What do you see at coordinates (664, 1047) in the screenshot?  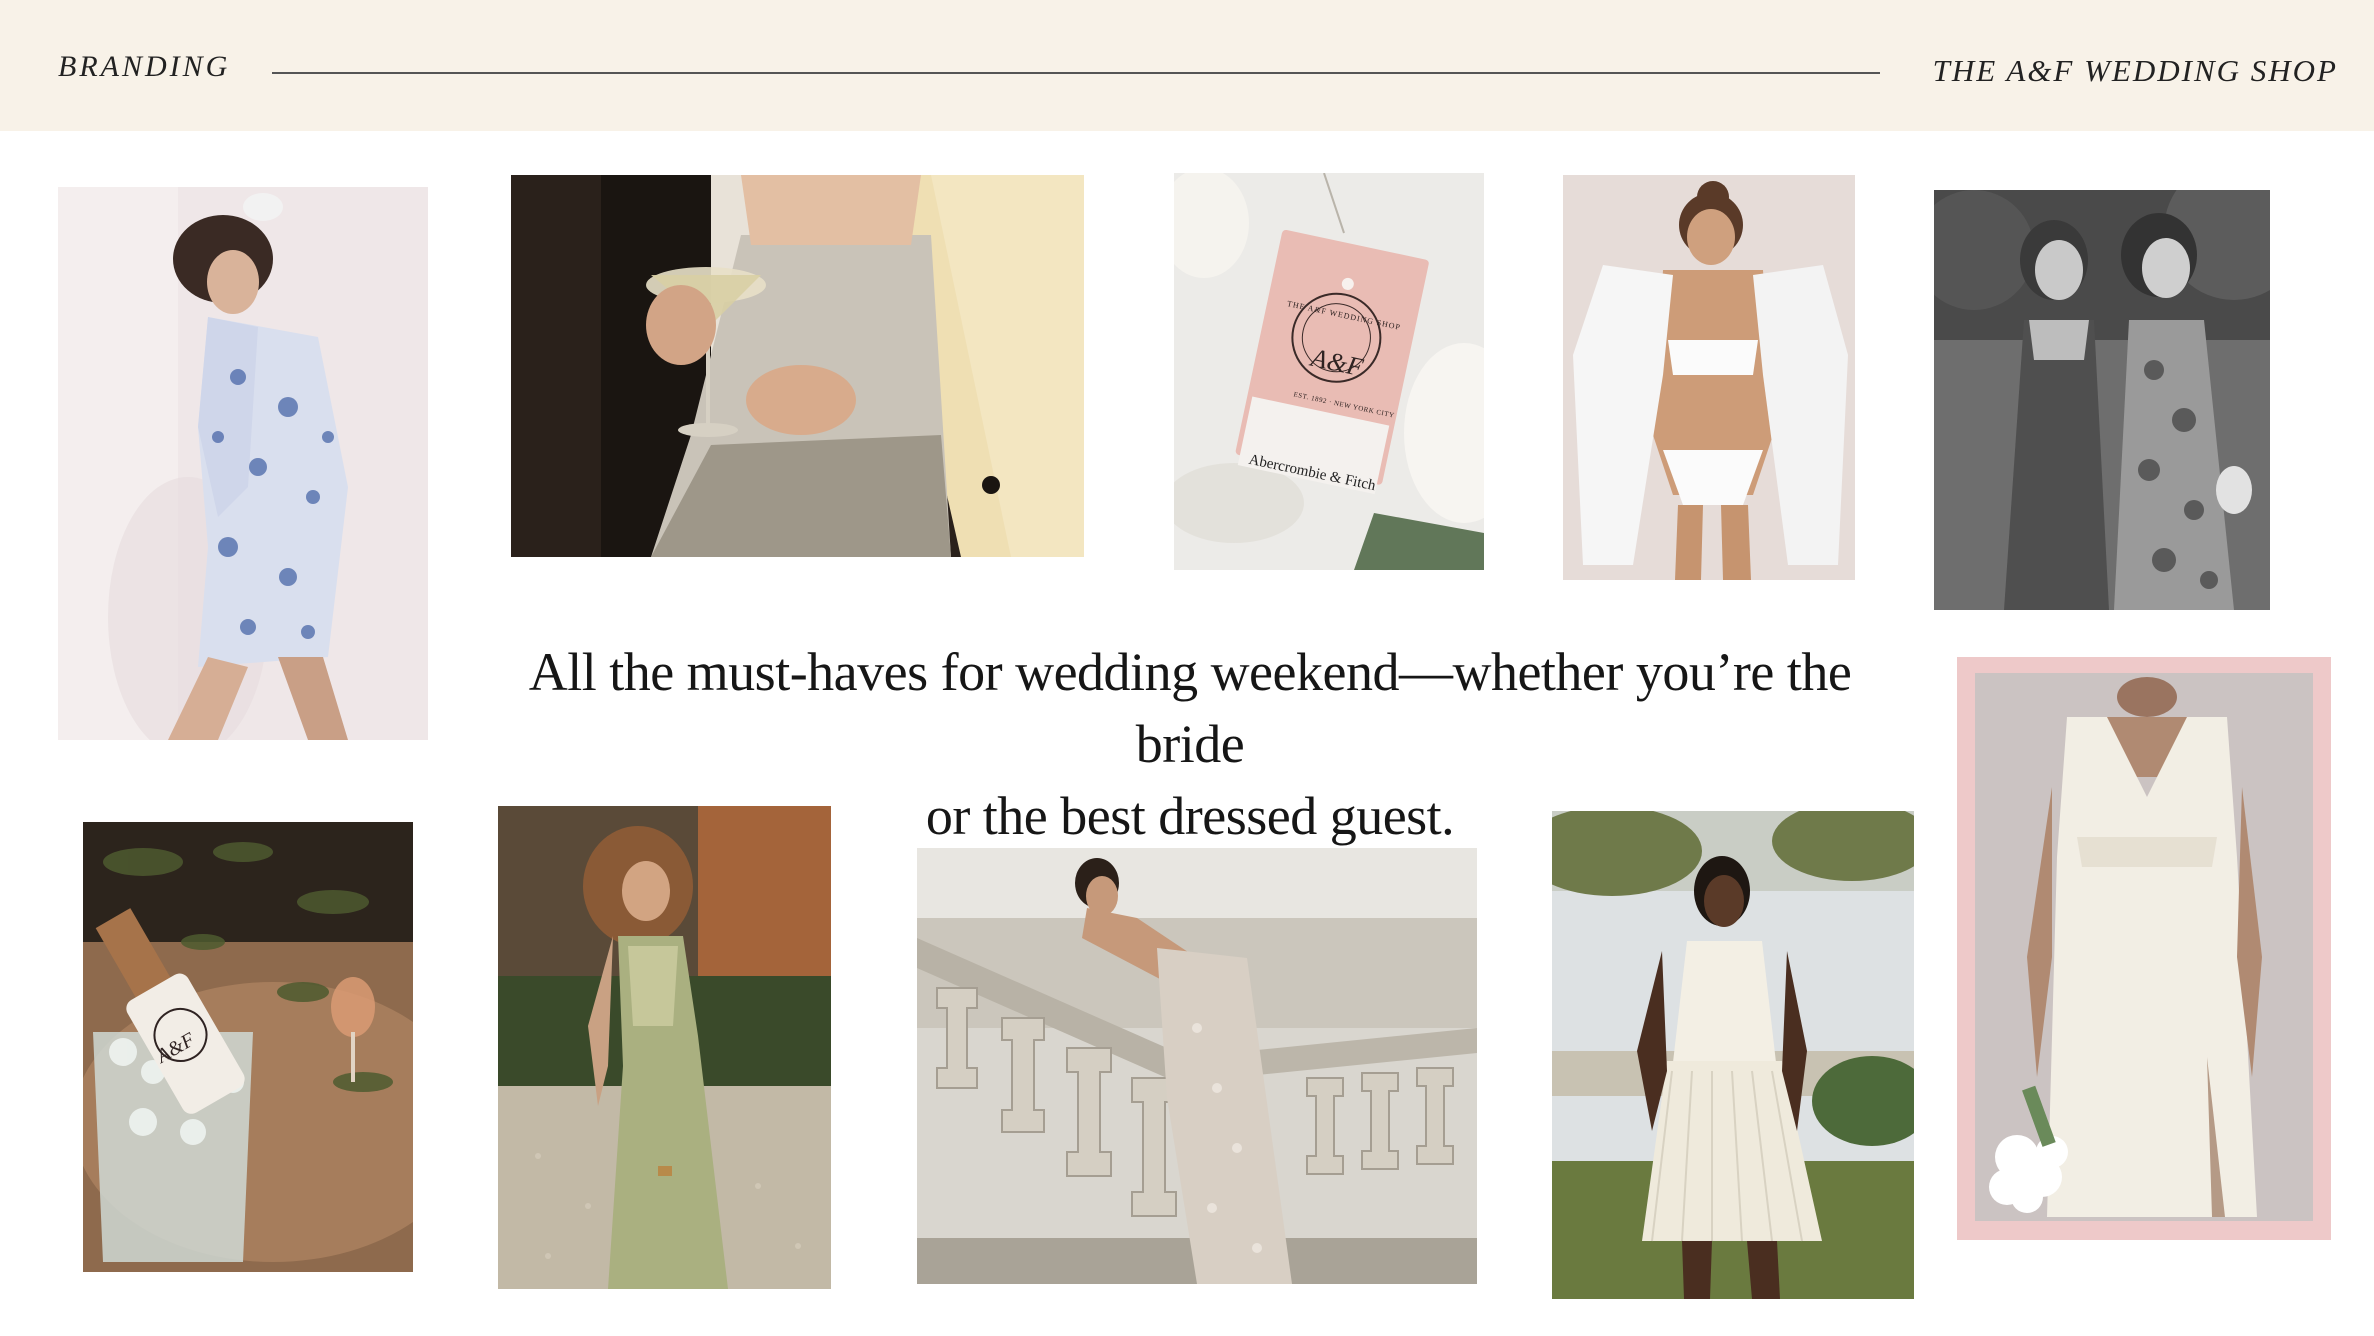 I see `photo-sage-satin-dress` at bounding box center [664, 1047].